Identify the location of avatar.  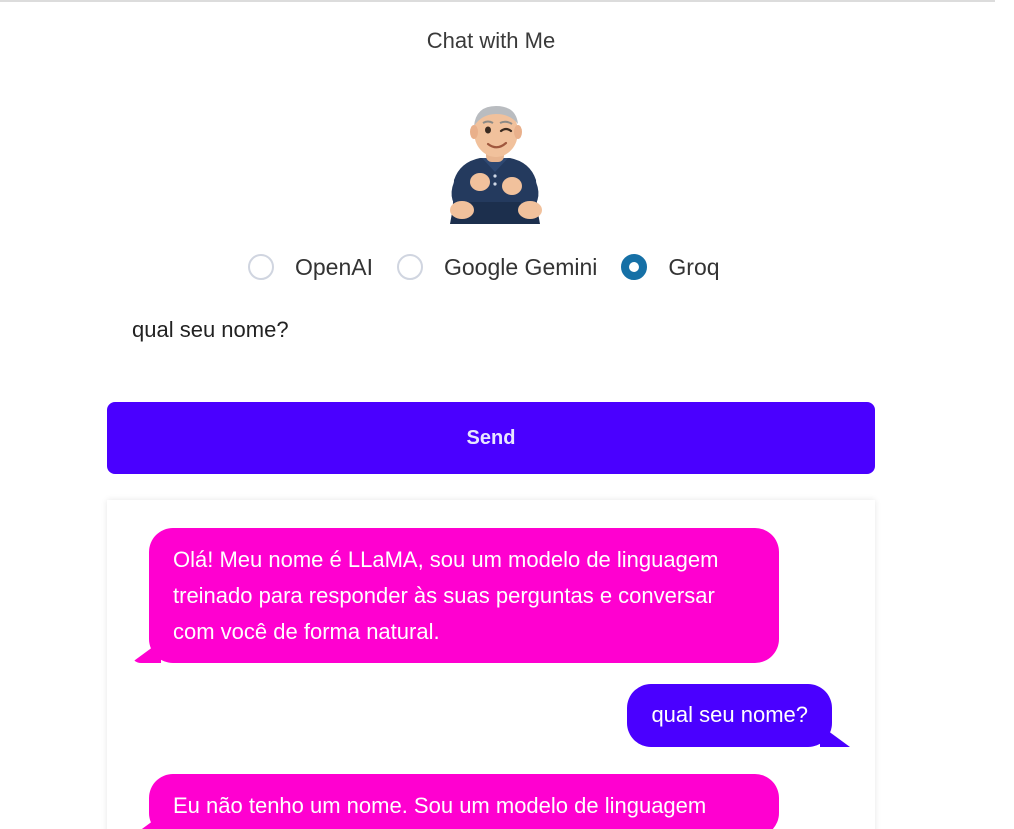
(495, 163).